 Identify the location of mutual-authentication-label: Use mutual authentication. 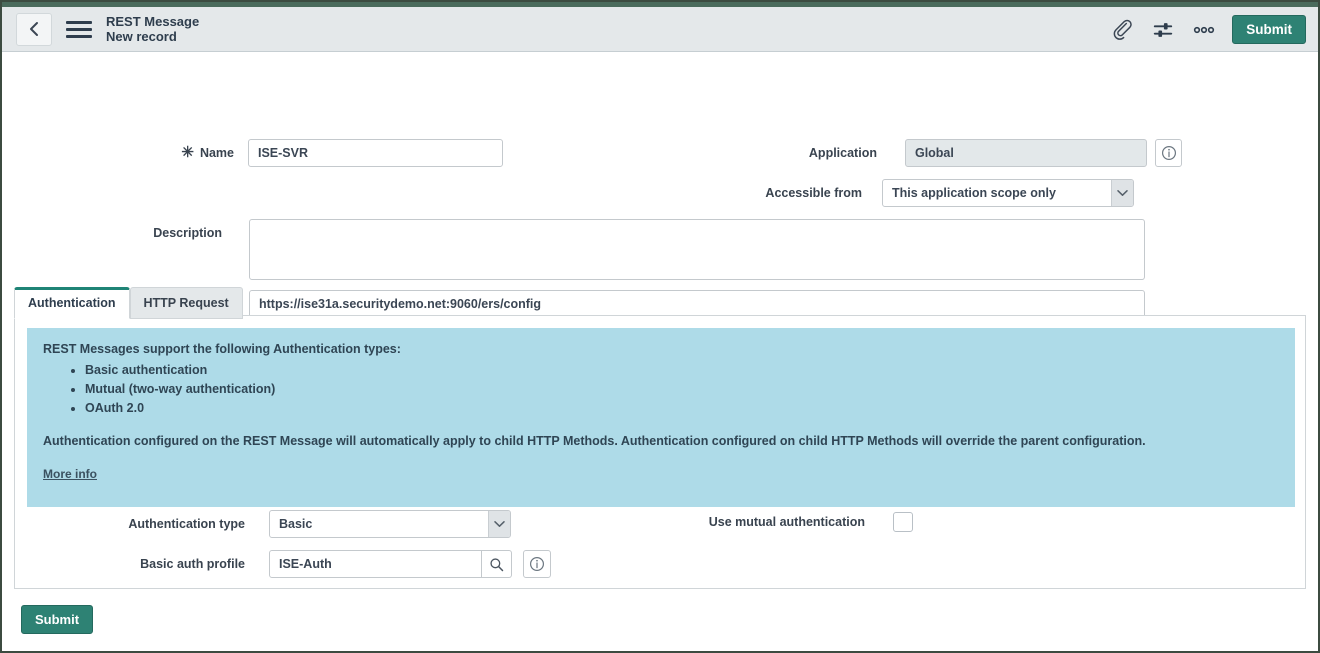
(786, 522).